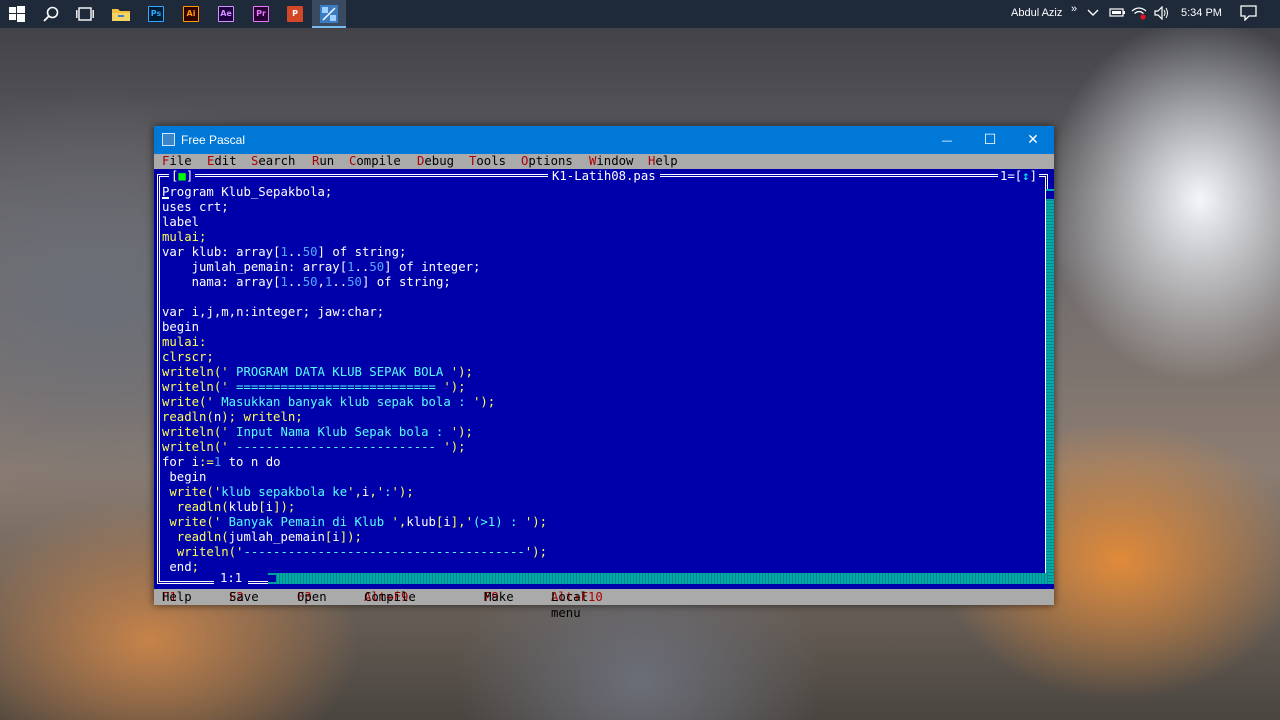 This screenshot has height=720, width=1280. What do you see at coordinates (284, 252) in the screenshot?
I see `code-line: var klub: array[1..50] of string;` at bounding box center [284, 252].